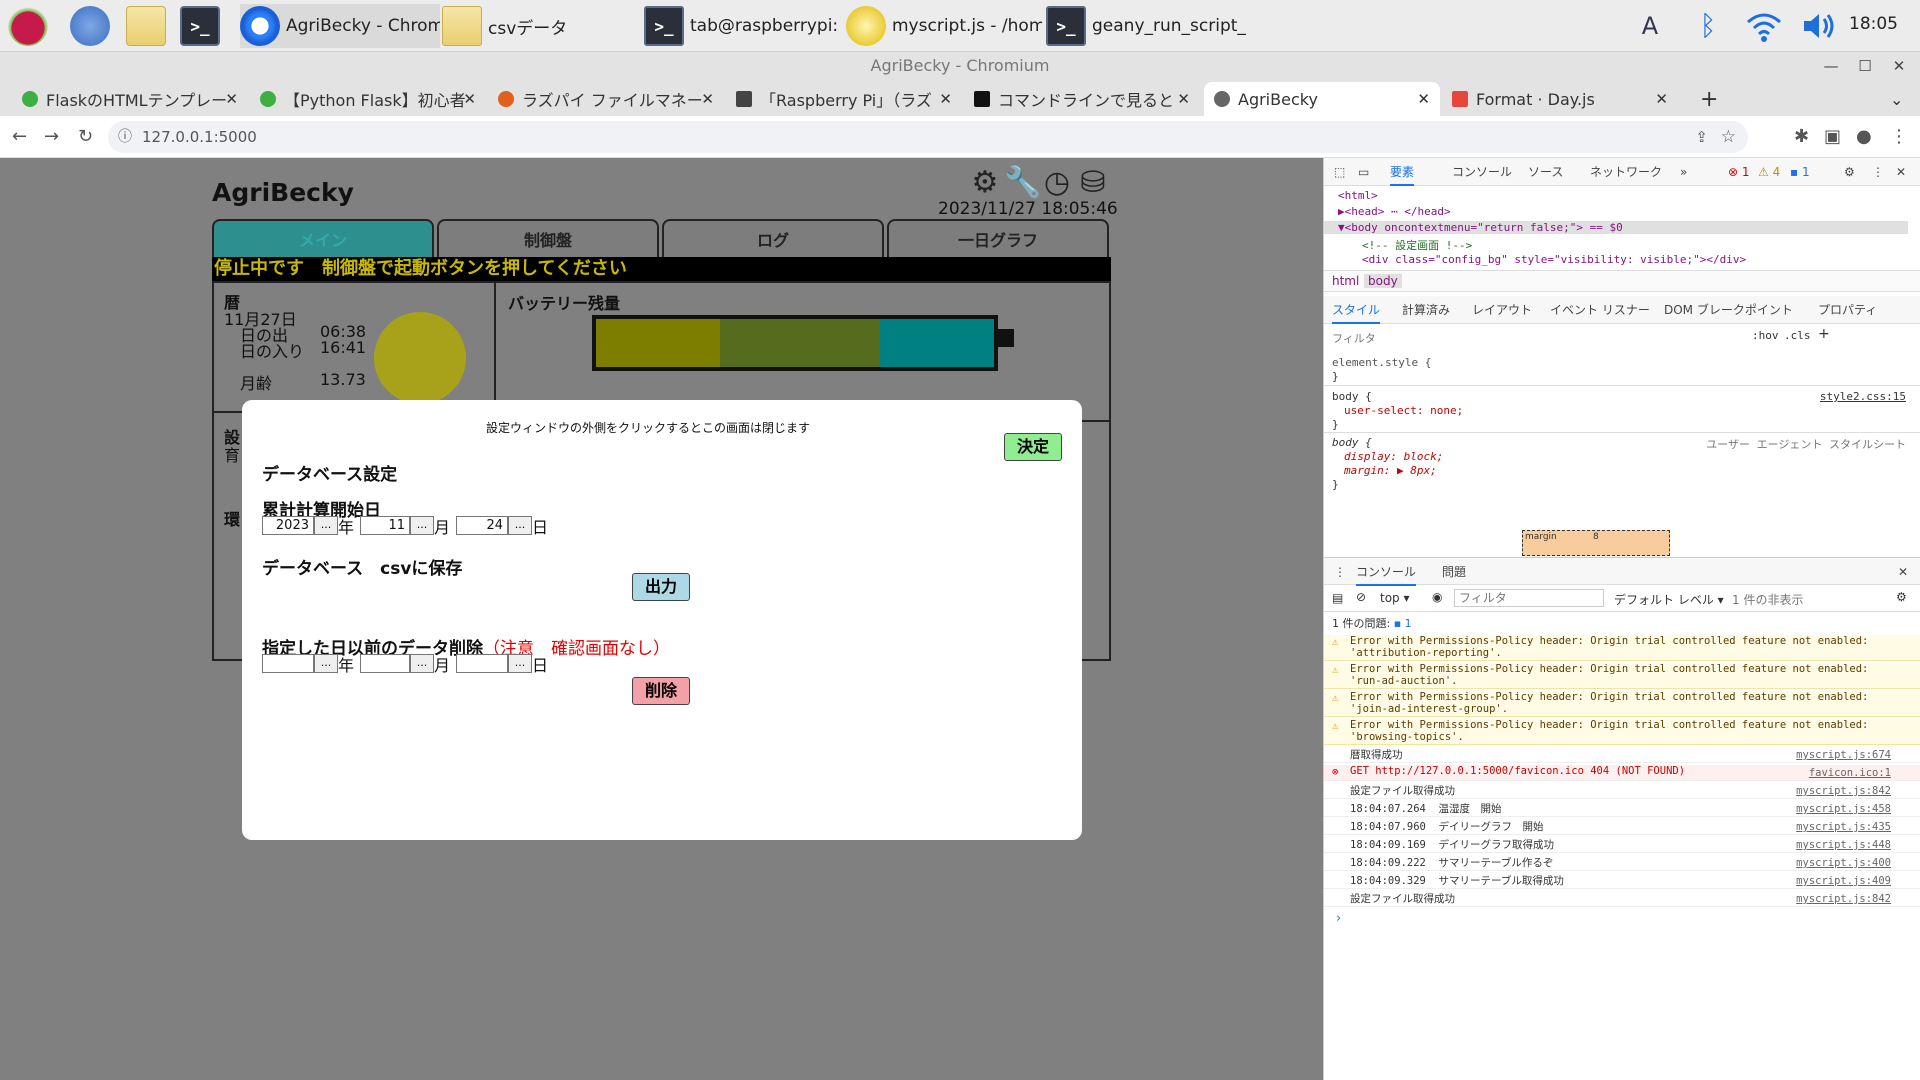  I want to click on devtools-tab-sources: ソース, so click(1545, 172).